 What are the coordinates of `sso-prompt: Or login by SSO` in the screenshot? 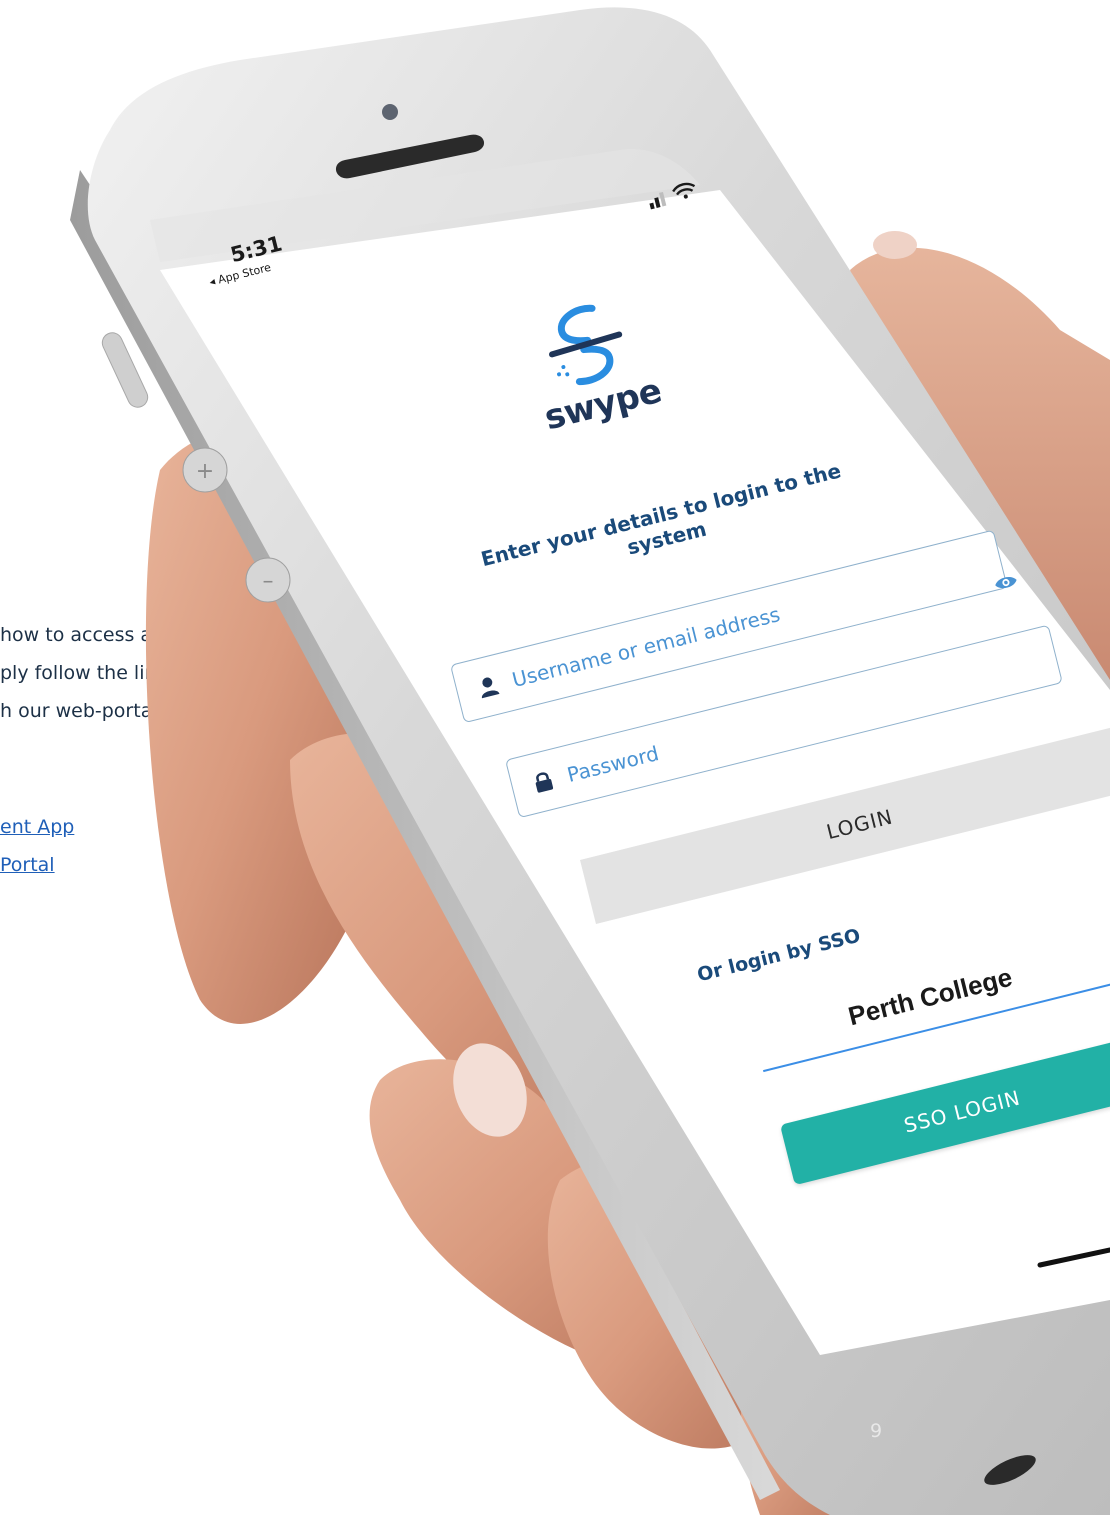 It's located at (779, 956).